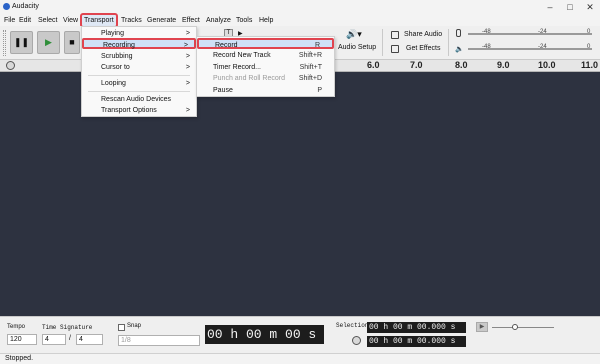  I want to click on record-meter-tick: -24, so click(542, 32).